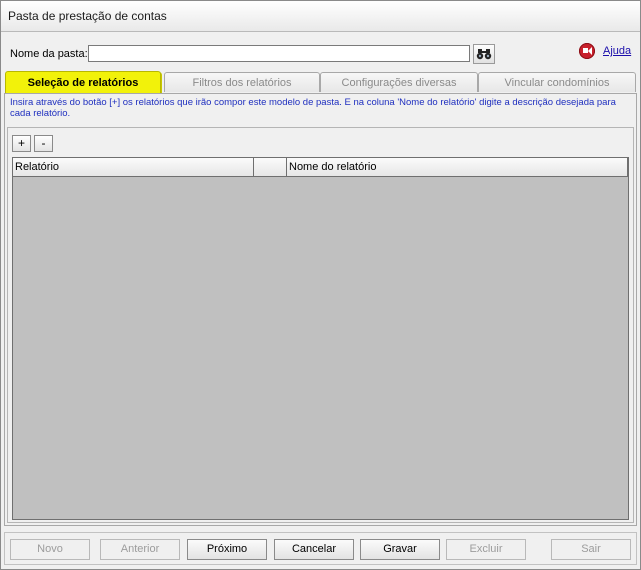 The image size is (641, 570). I want to click on remove-report-button: -, so click(43, 143).